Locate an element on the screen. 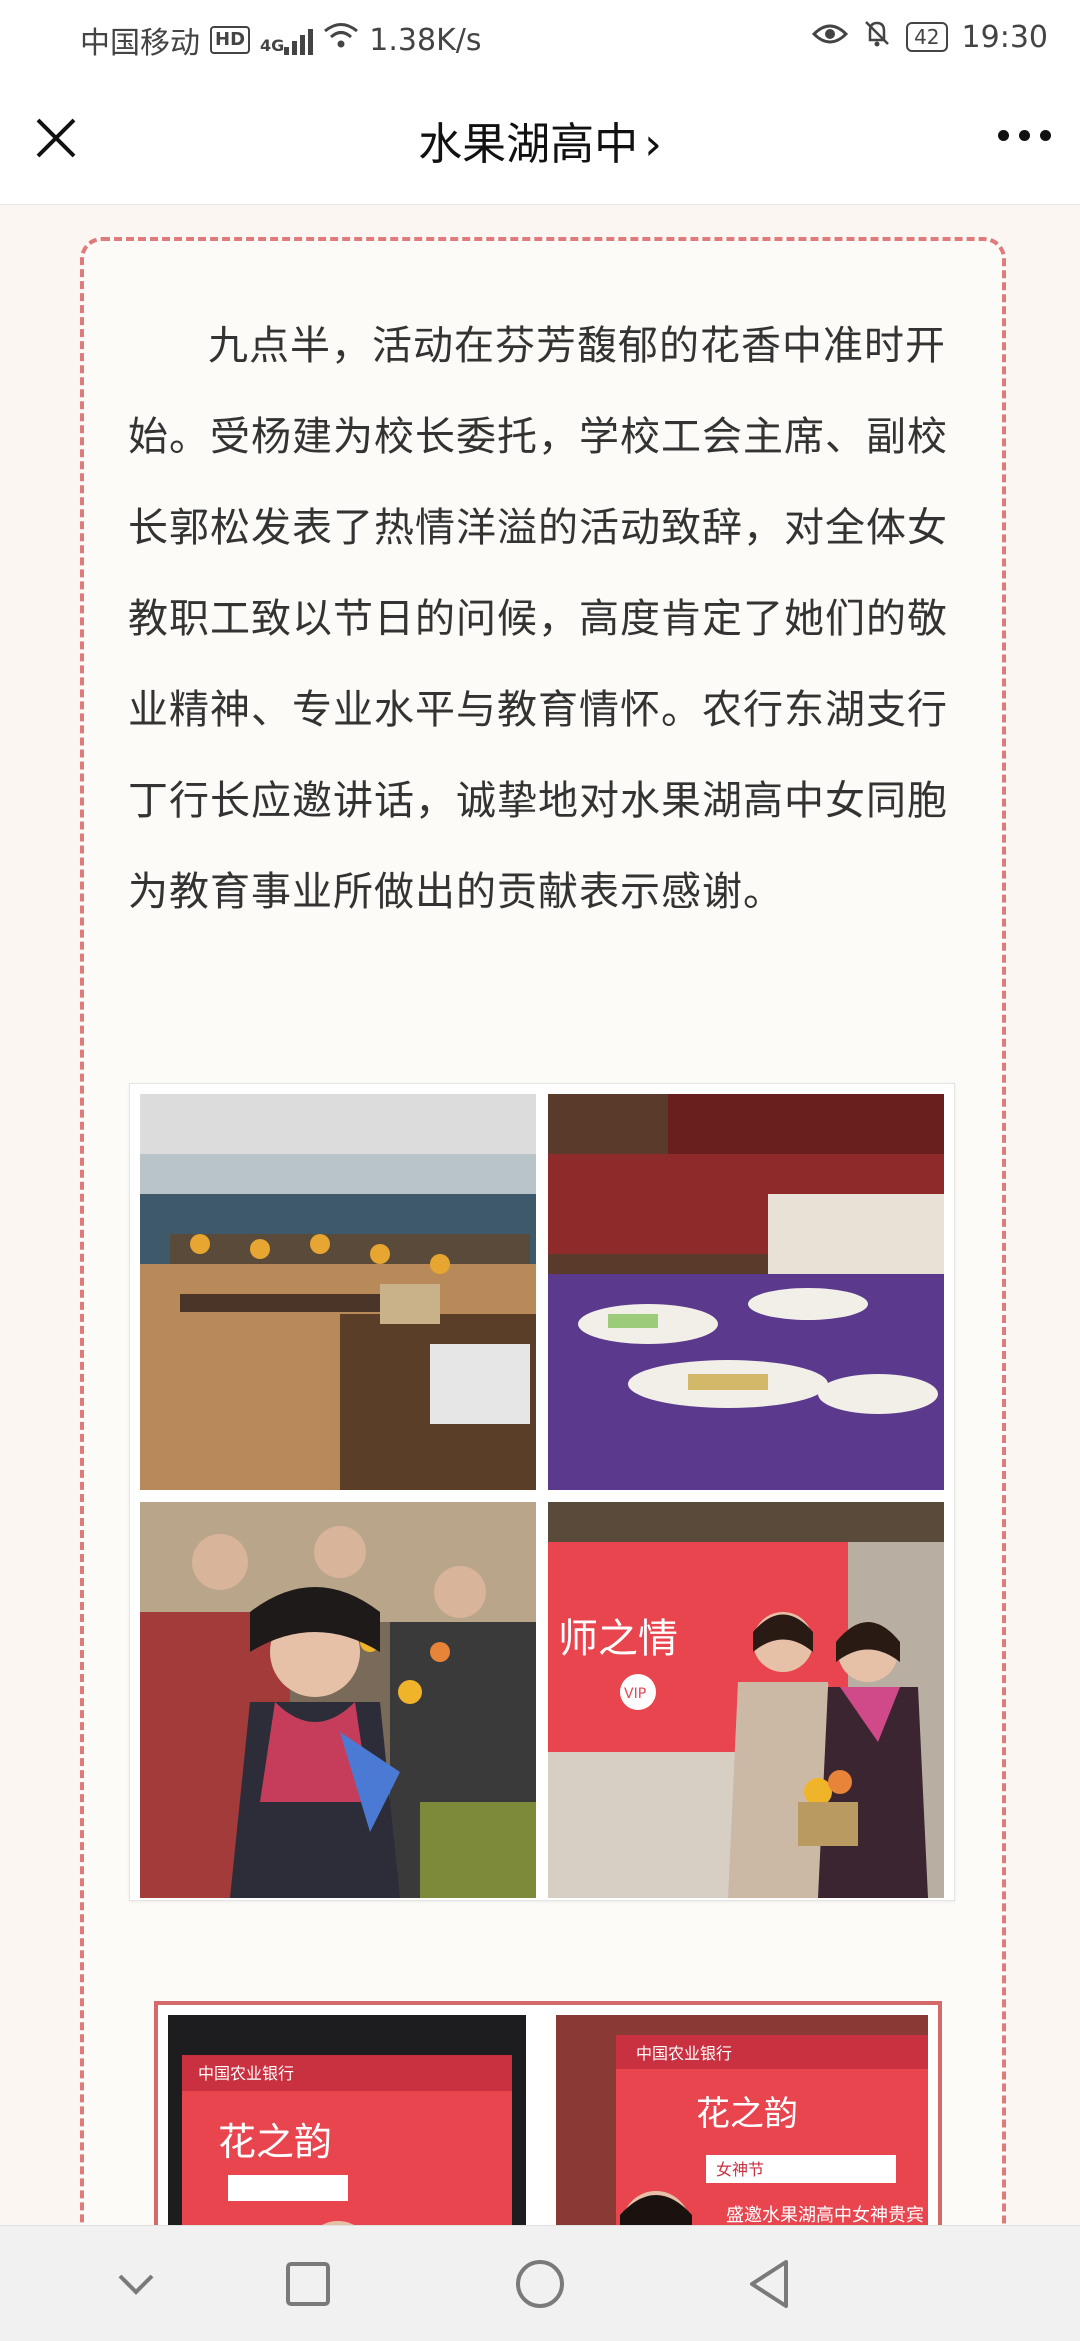 This screenshot has width=1080, height=2341. status-bar: 中国移动 HD 4G 1.38K/s 42 19:30 is located at coordinates (540, 37).